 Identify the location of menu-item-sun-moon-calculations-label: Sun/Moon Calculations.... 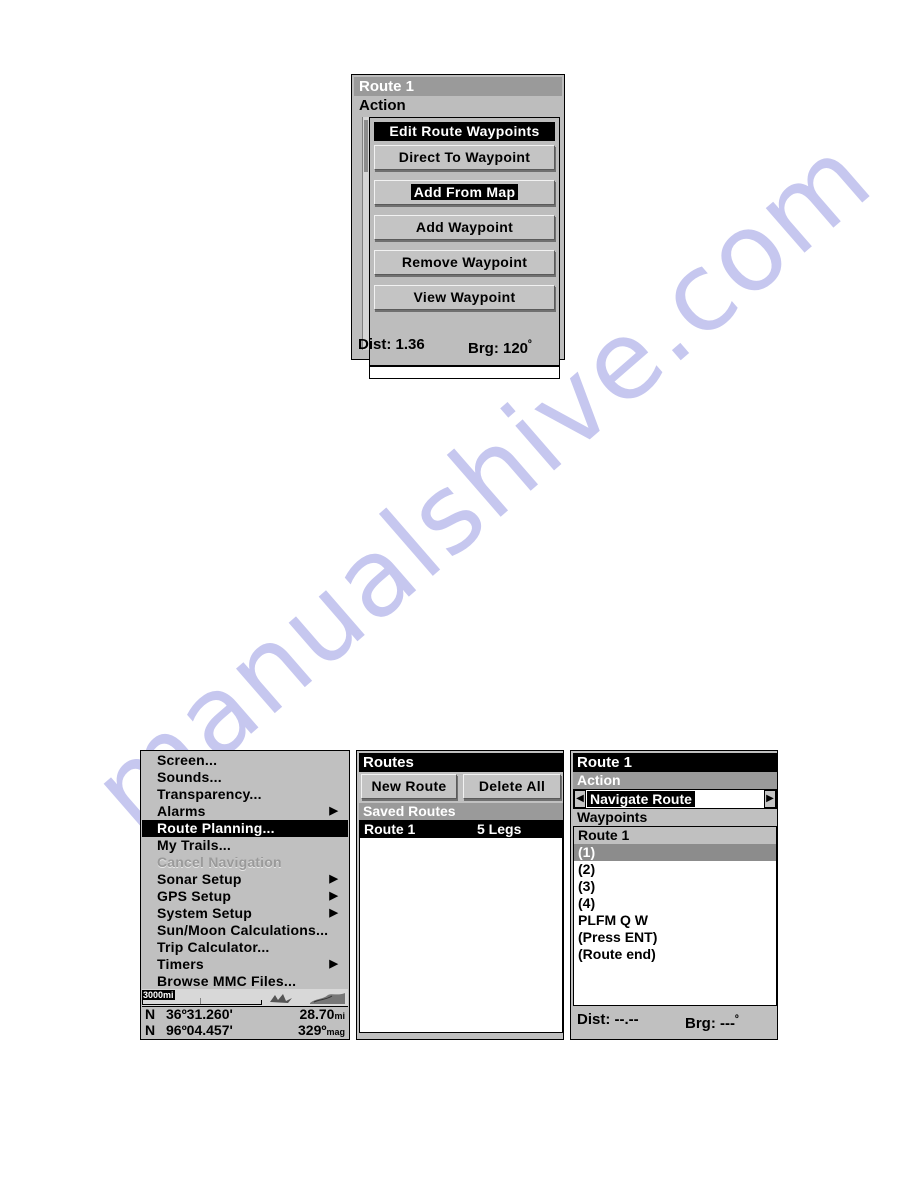
(243, 930).